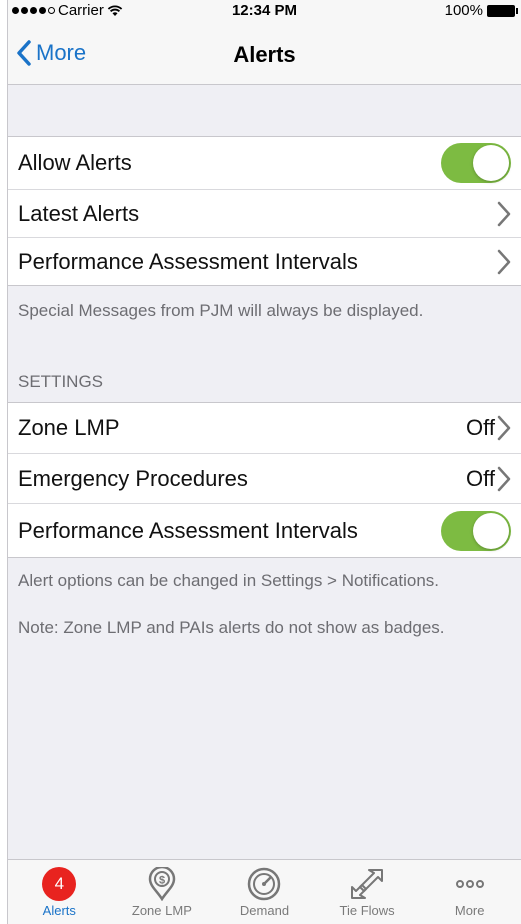 The image size is (521, 924). I want to click on navigation-bar: More Alerts, so click(264, 52).